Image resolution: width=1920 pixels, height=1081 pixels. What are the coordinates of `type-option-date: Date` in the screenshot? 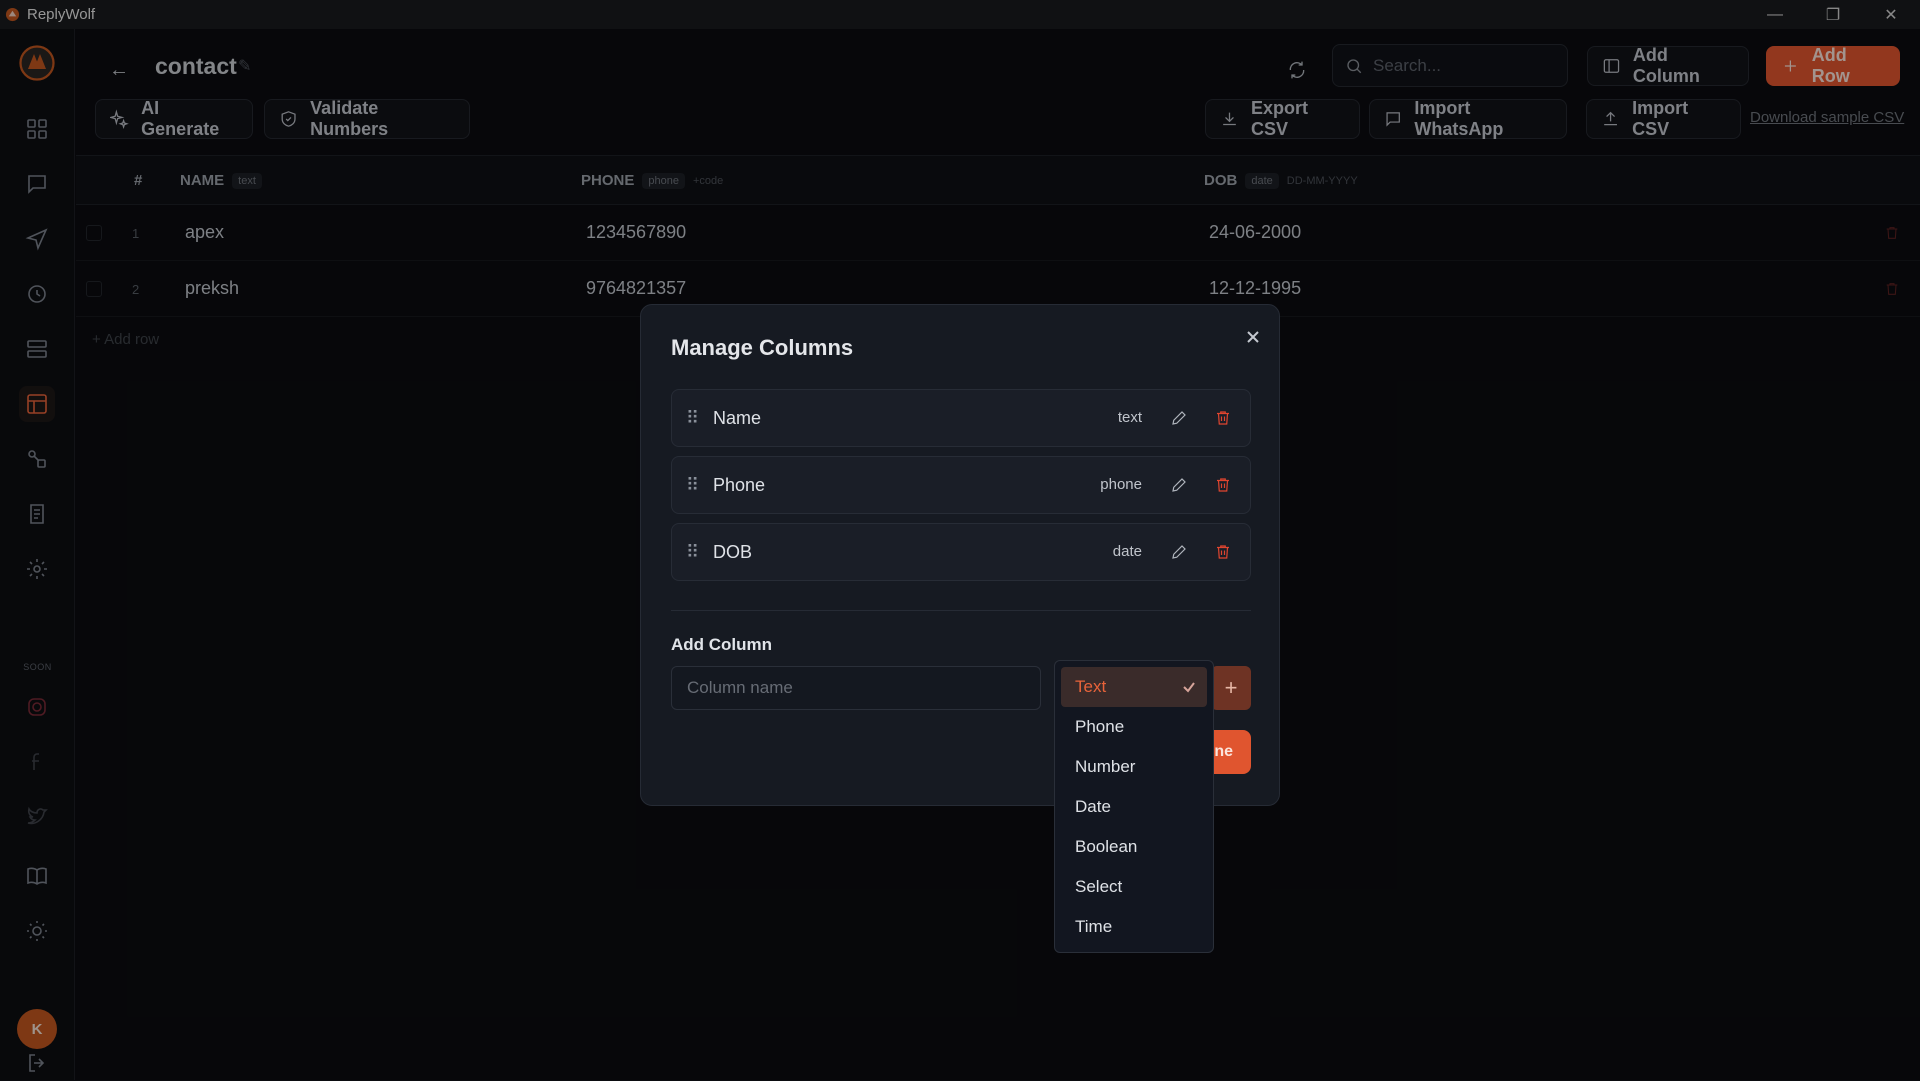 It's located at (1134, 807).